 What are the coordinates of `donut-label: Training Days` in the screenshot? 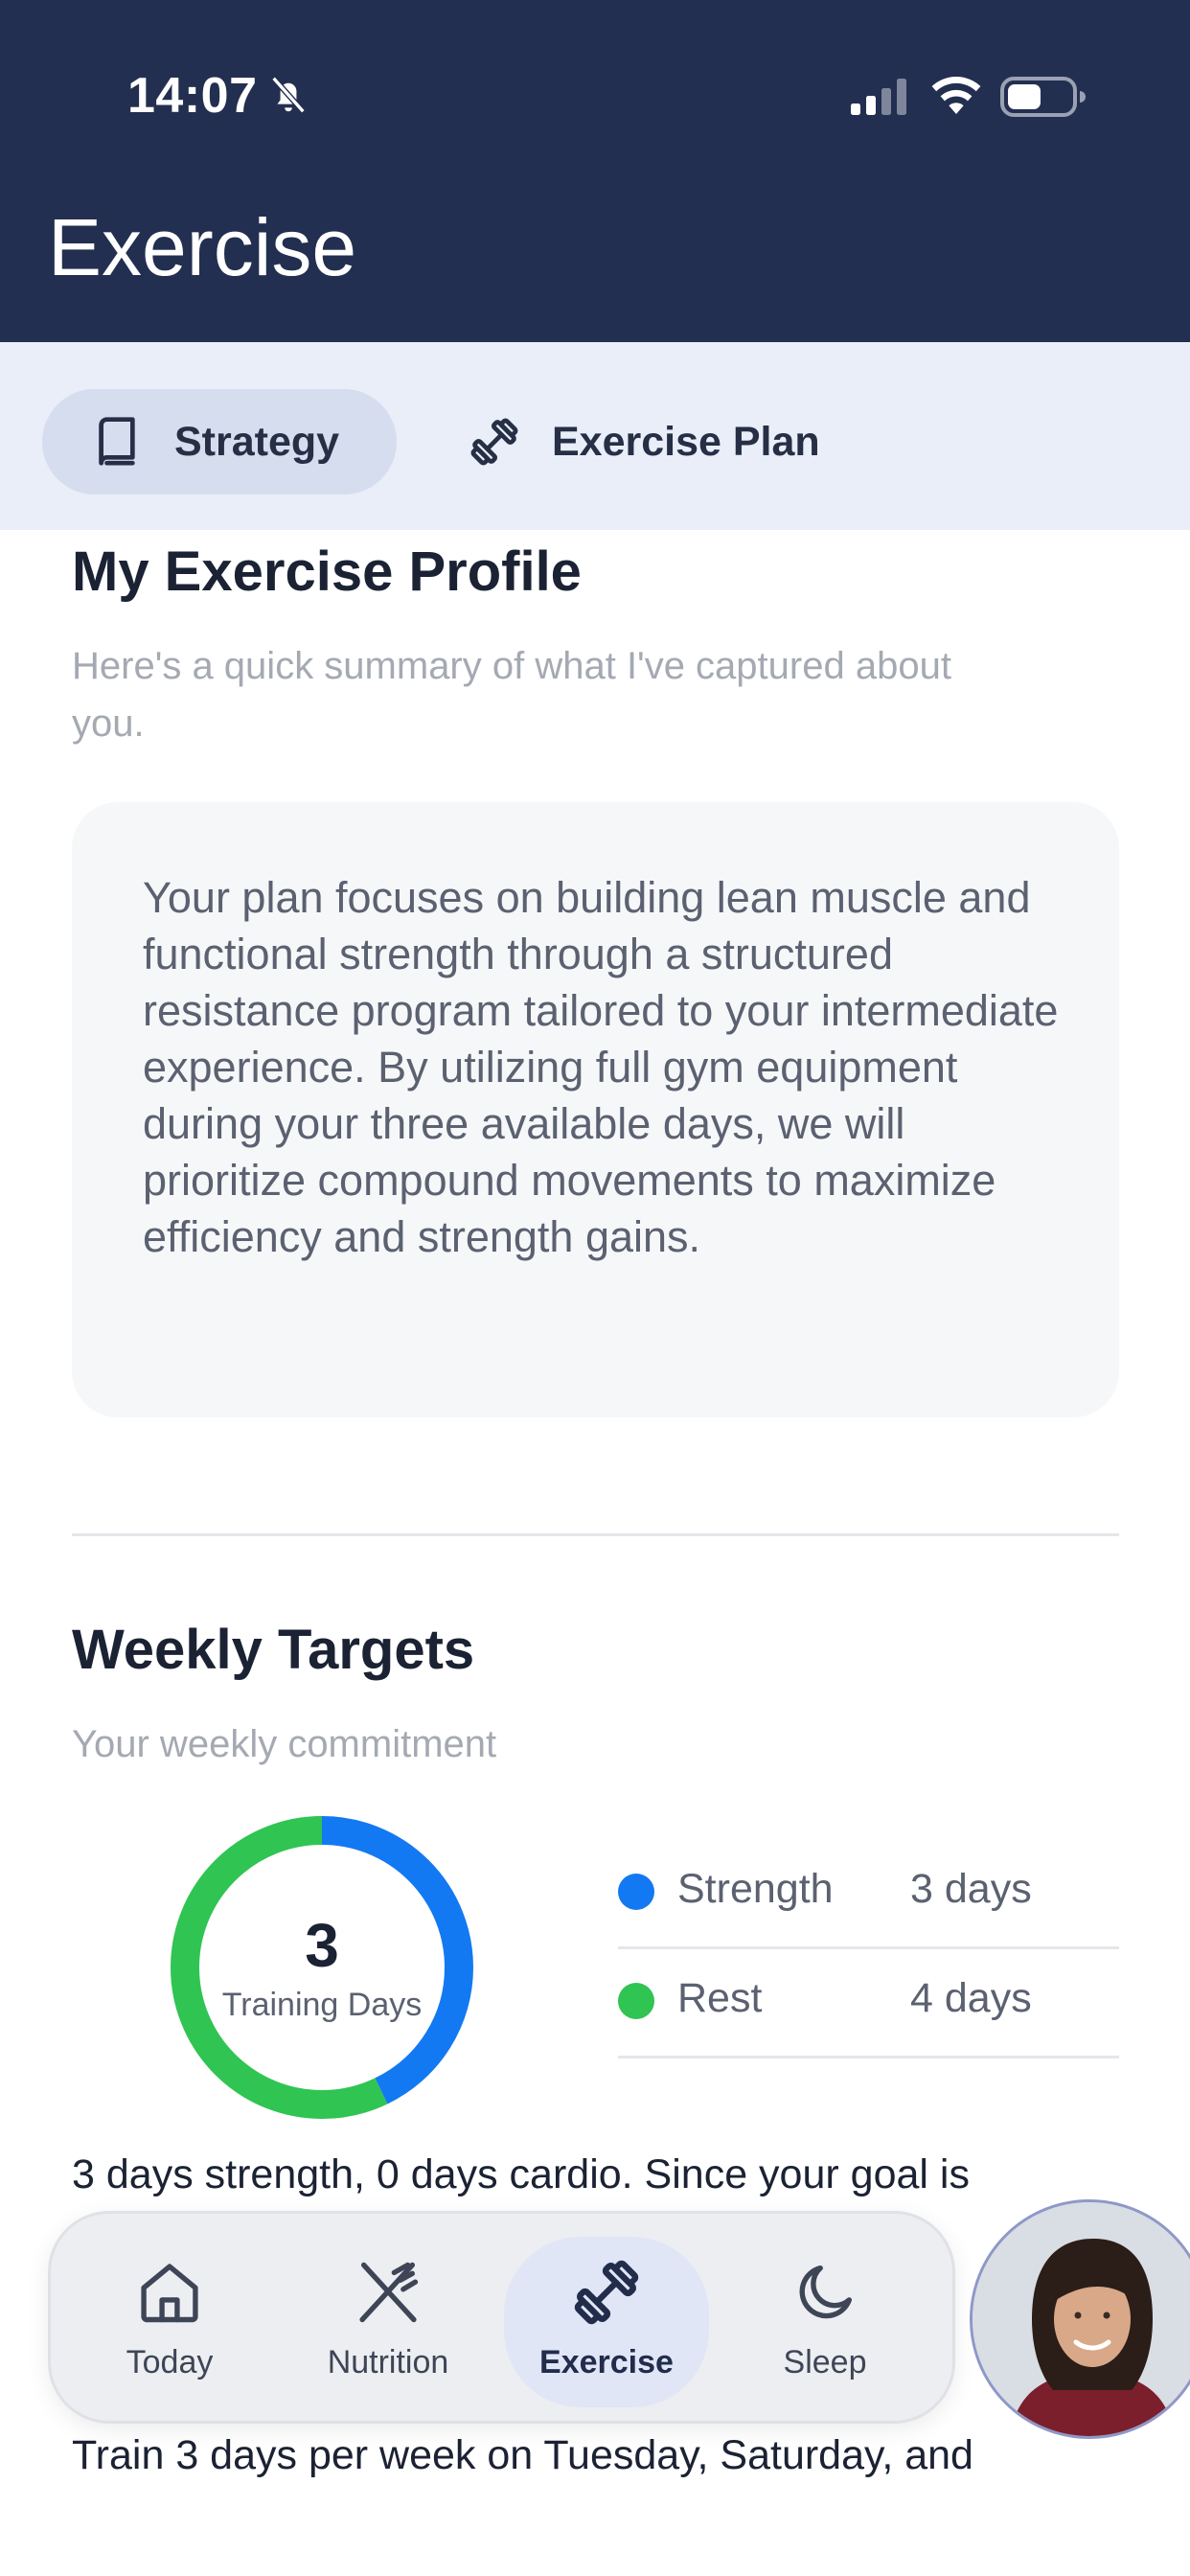 It's located at (322, 2005).